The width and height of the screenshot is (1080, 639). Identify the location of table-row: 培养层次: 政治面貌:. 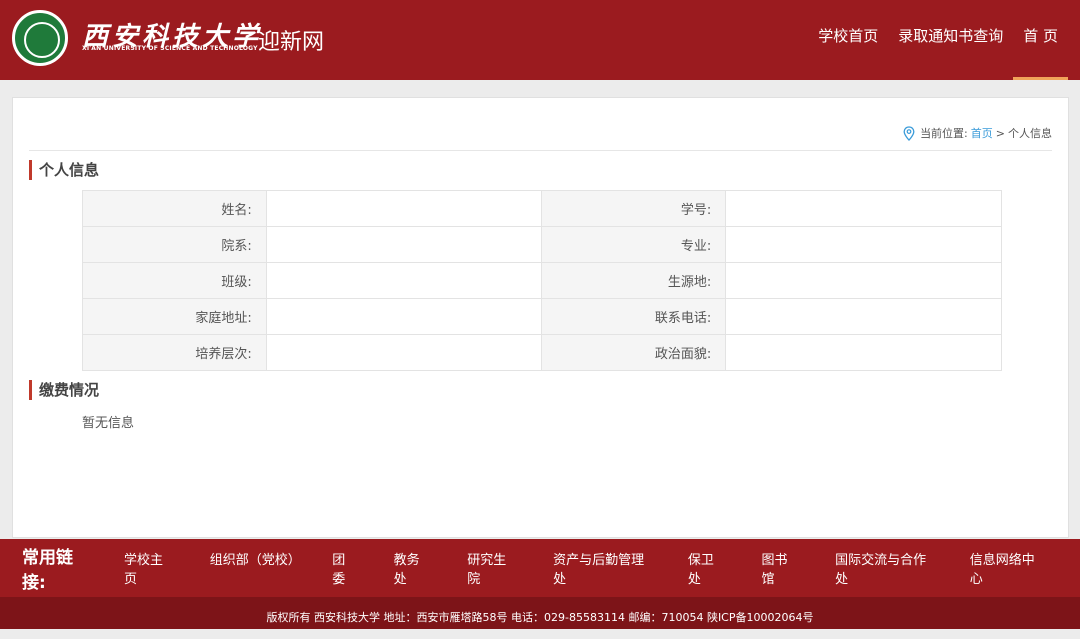
(542, 352).